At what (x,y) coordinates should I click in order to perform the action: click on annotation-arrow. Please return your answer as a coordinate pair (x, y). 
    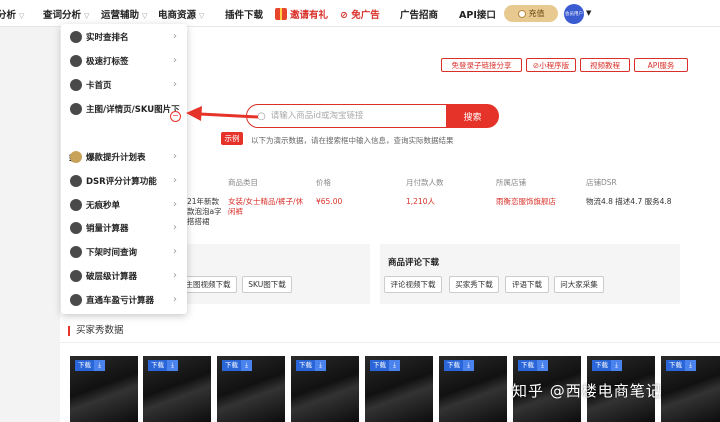
    Looking at the image, I should click on (222, 113).